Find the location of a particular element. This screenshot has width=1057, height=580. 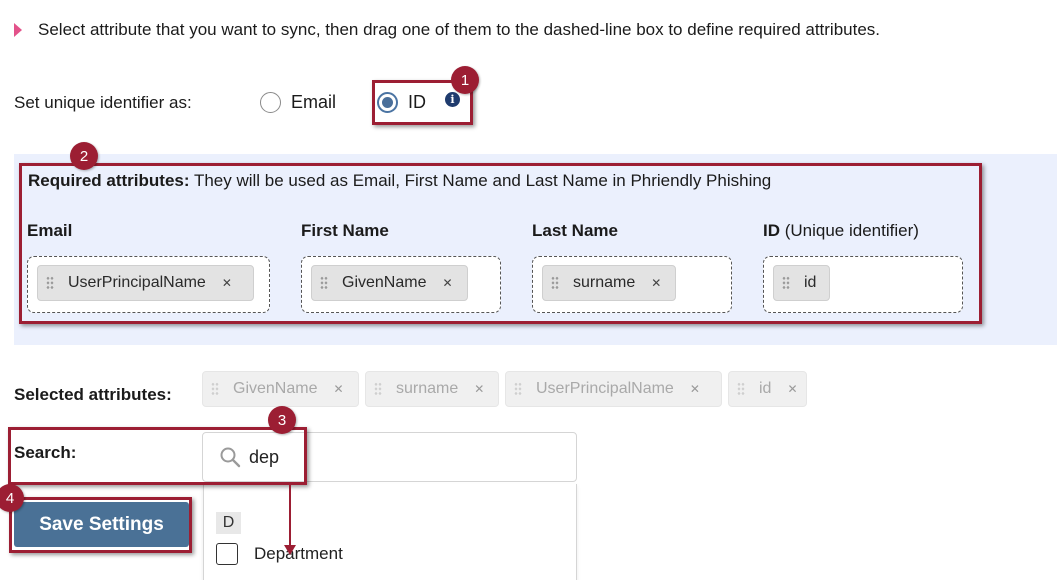

chip-userprincipalname: UserPrincipalName ✕ is located at coordinates (145, 283).